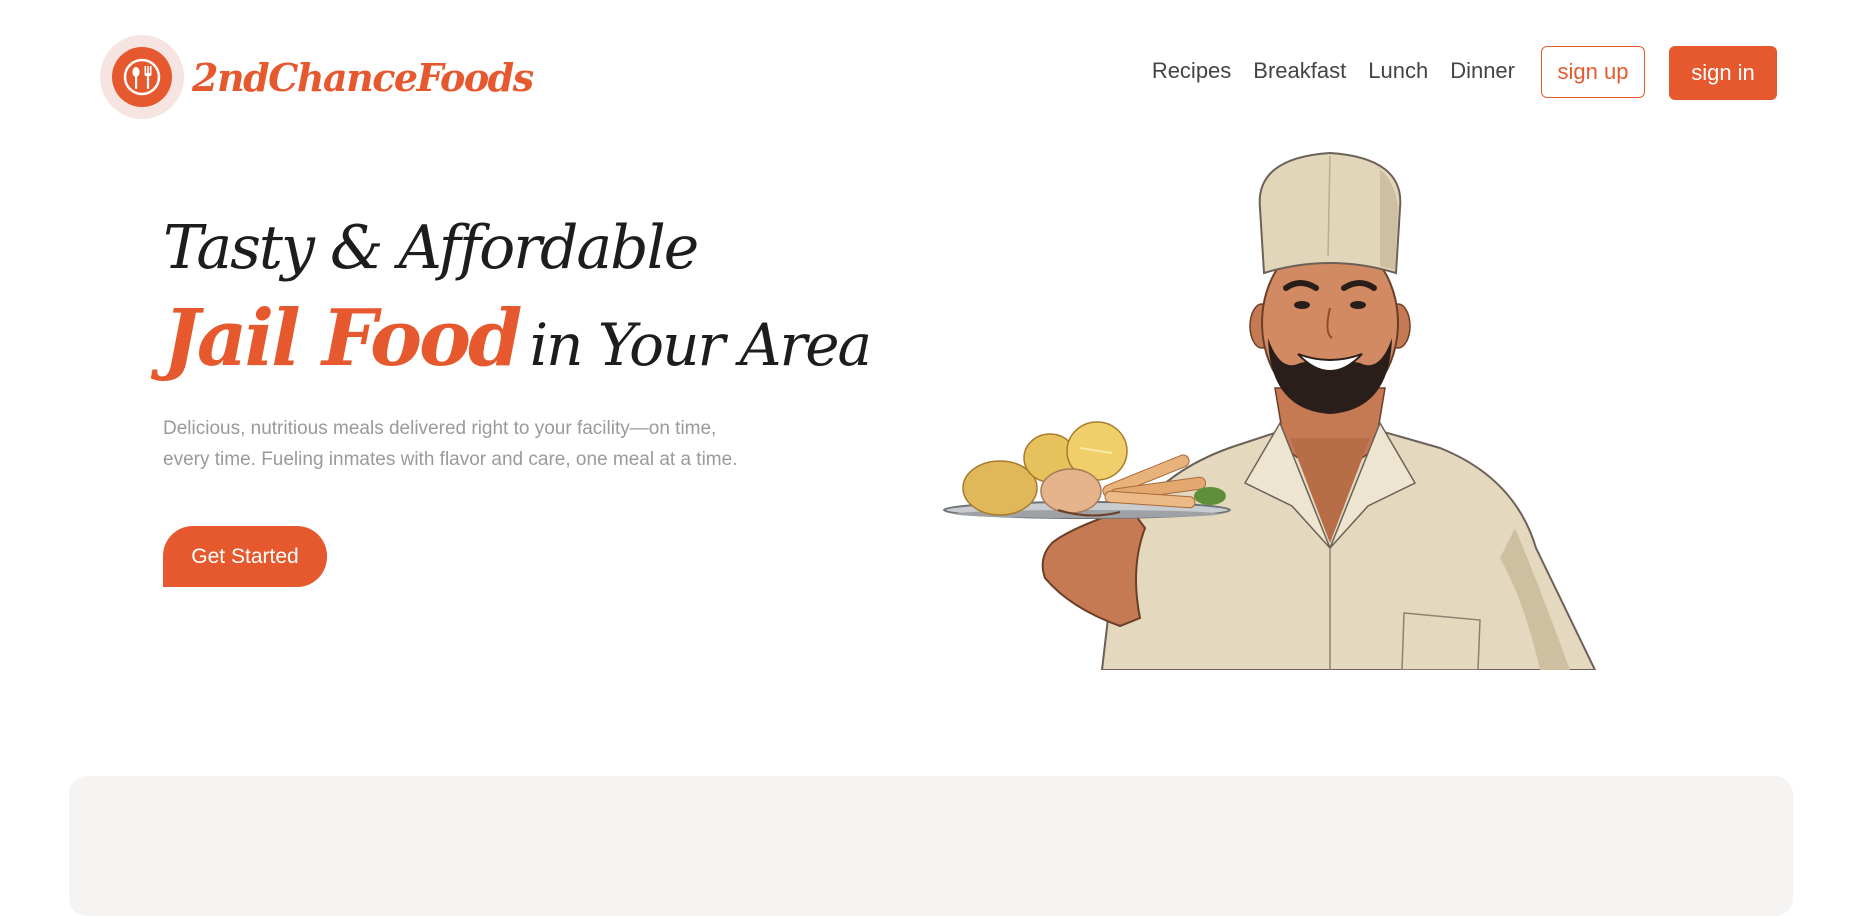  I want to click on hero-title-line1: Tasty & Affordable, so click(431, 248).